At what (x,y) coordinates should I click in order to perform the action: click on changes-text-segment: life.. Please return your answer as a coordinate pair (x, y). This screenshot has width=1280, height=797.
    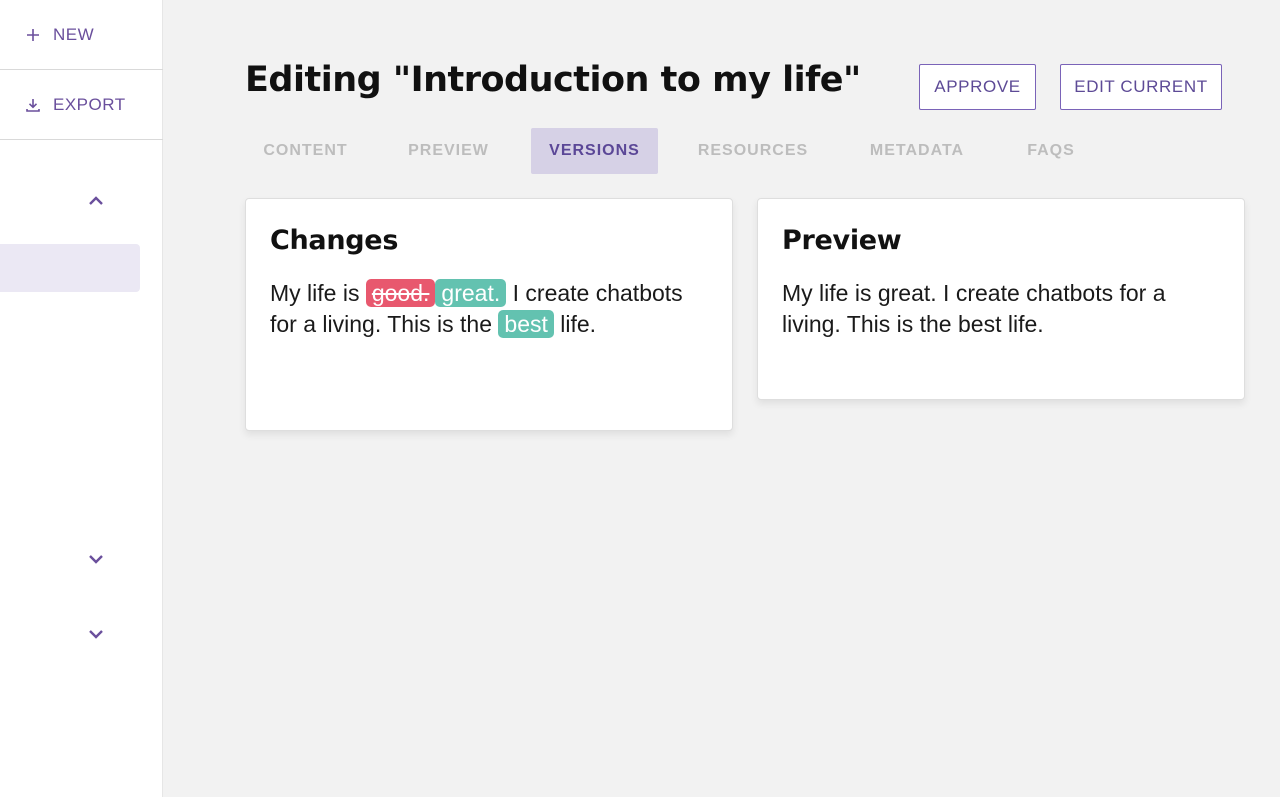
    Looking at the image, I should click on (575, 324).